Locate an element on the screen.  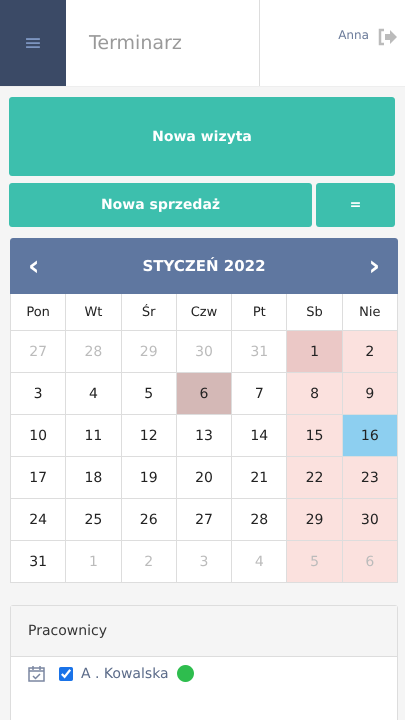
user-name: Anna is located at coordinates (353, 35).